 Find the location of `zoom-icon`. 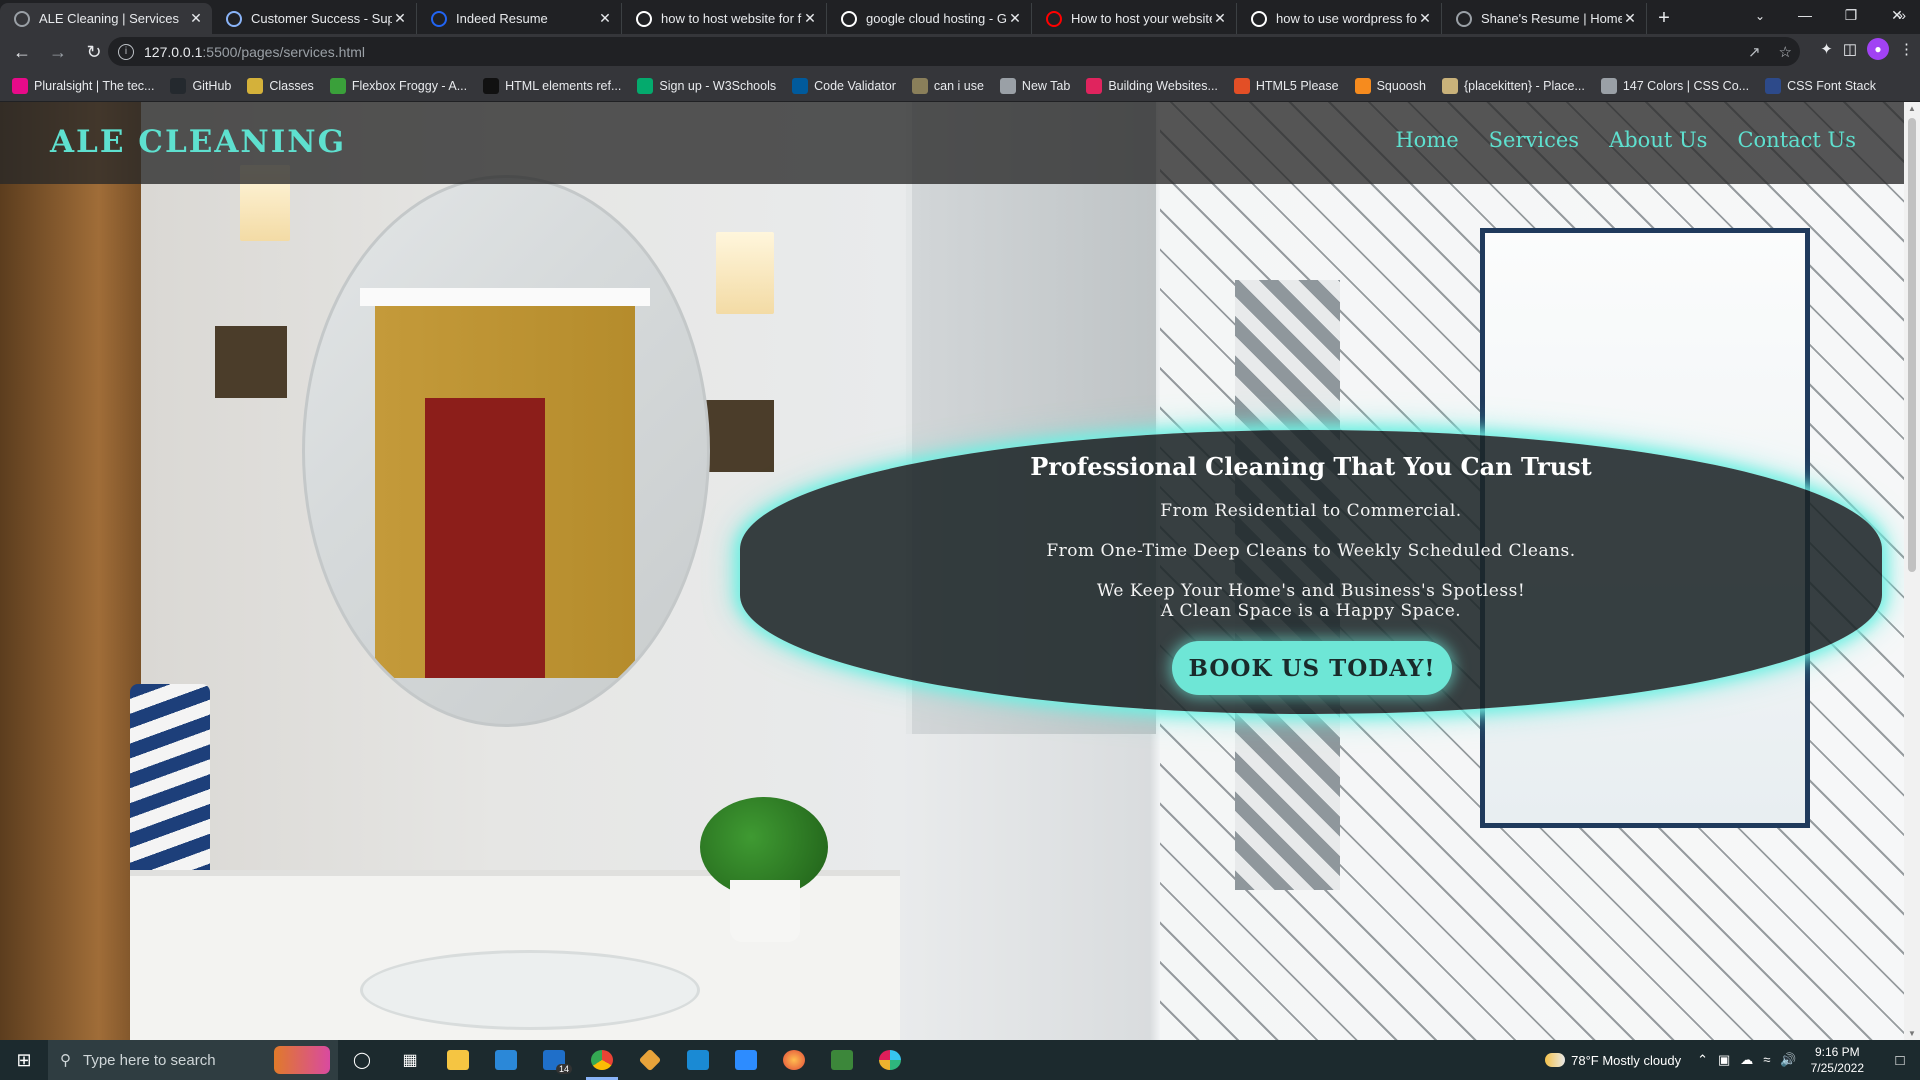

zoom-icon is located at coordinates (746, 1060).